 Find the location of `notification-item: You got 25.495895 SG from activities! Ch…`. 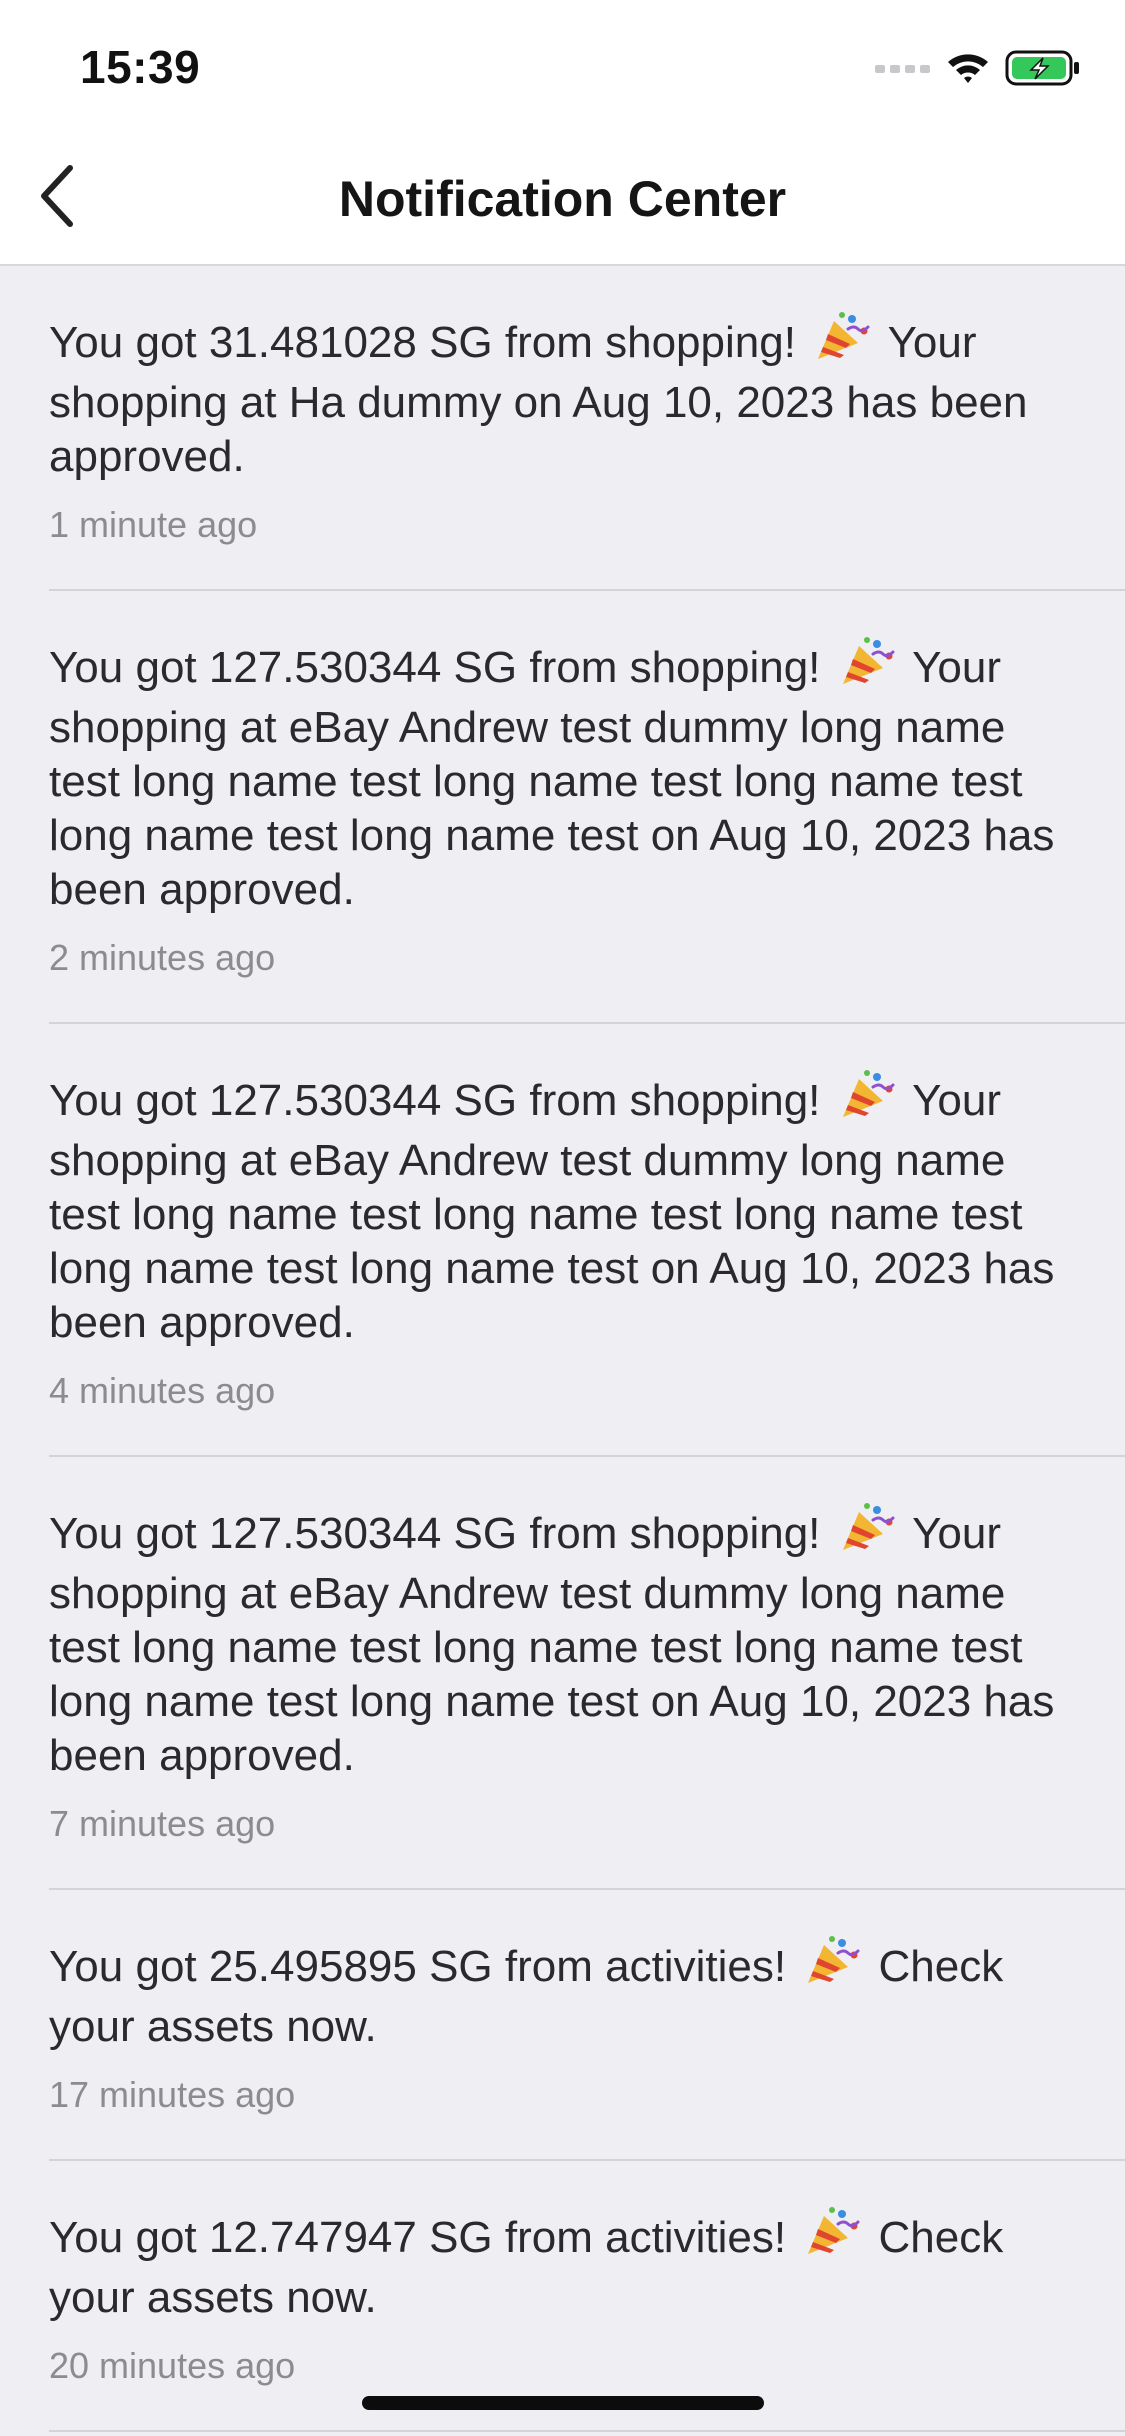

notification-item: You got 25.495895 SG from activities! Ch… is located at coordinates (562, 2025).